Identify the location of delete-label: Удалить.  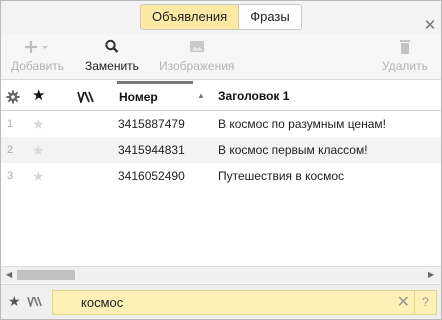
(405, 66).